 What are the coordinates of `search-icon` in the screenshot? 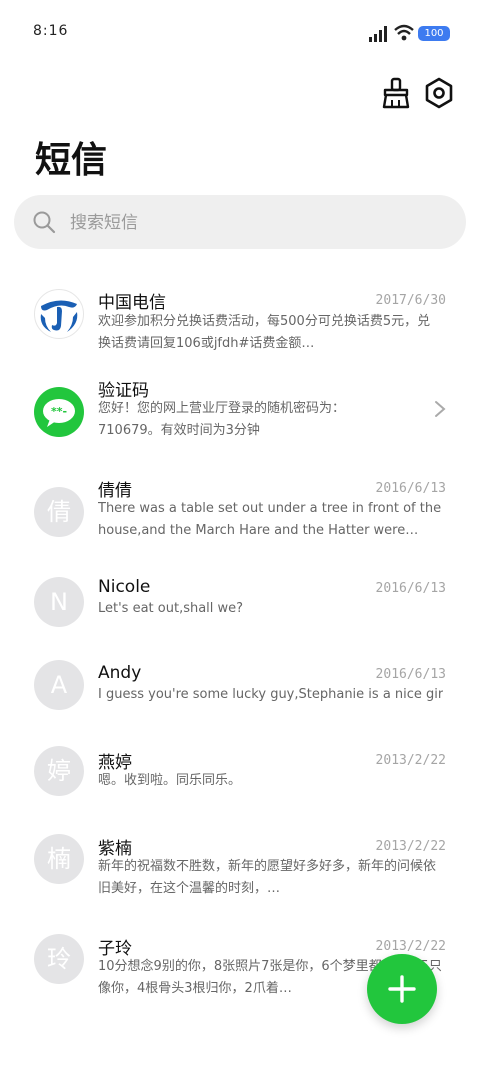 It's located at (44, 222).